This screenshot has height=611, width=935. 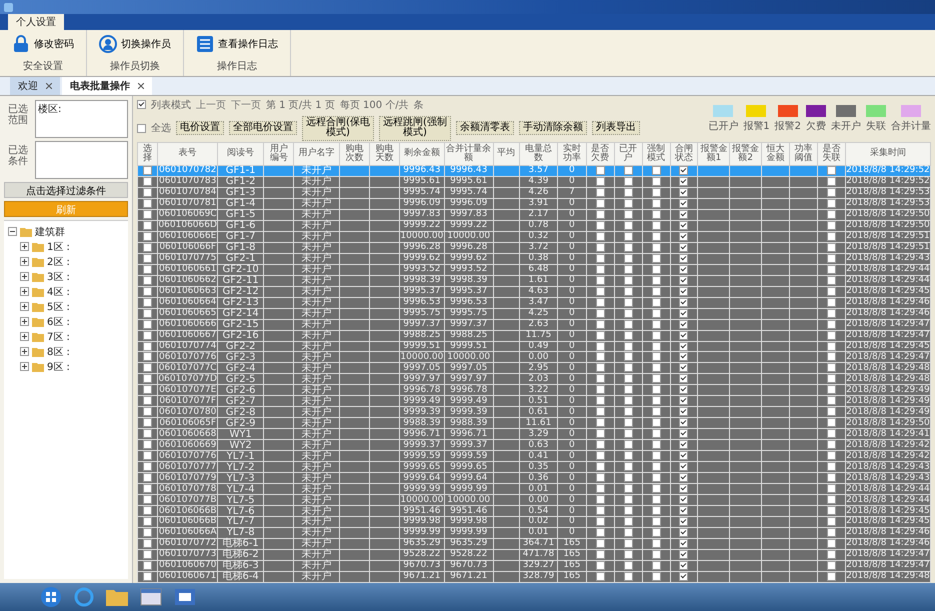 I want to click on table-row: 060106066F GF1-8 未开户 9996.28 9996.28 3.72 0 2018/8/8 14:29:51, so click(x=534, y=248).